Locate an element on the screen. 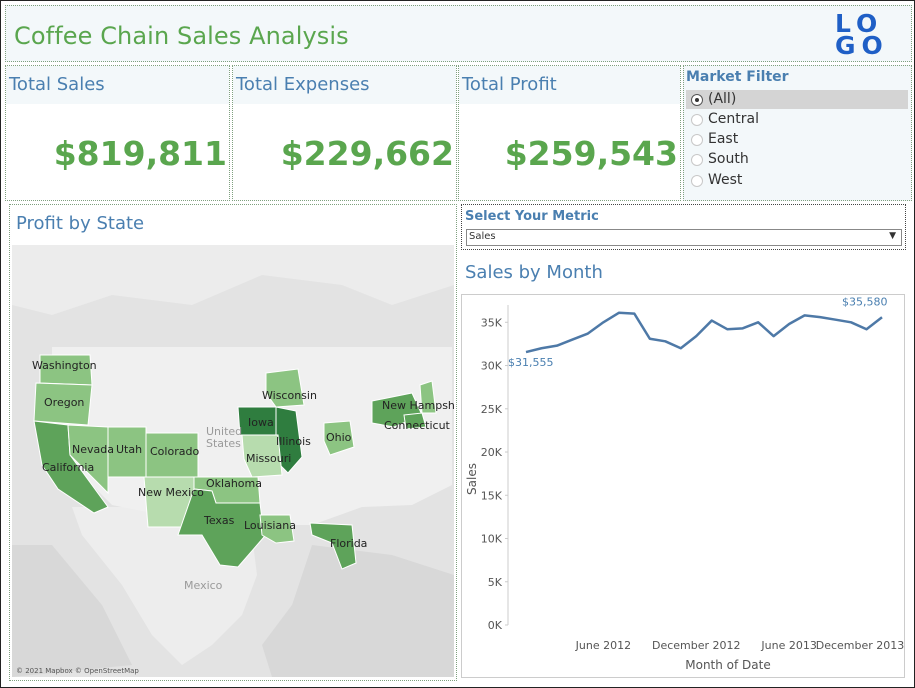 The height and width of the screenshot is (688, 915). filter-option-west: West is located at coordinates (797, 180).